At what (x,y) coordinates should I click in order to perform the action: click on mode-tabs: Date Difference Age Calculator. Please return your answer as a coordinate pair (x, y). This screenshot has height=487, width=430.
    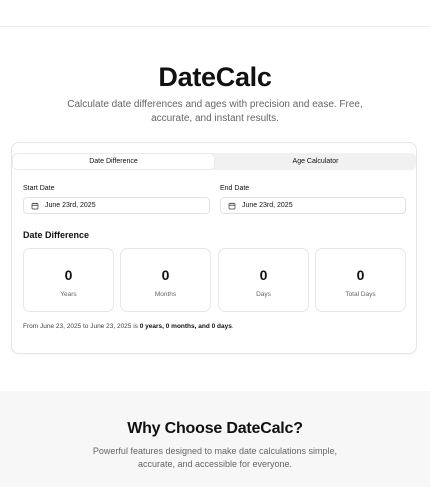
    Looking at the image, I should click on (214, 161).